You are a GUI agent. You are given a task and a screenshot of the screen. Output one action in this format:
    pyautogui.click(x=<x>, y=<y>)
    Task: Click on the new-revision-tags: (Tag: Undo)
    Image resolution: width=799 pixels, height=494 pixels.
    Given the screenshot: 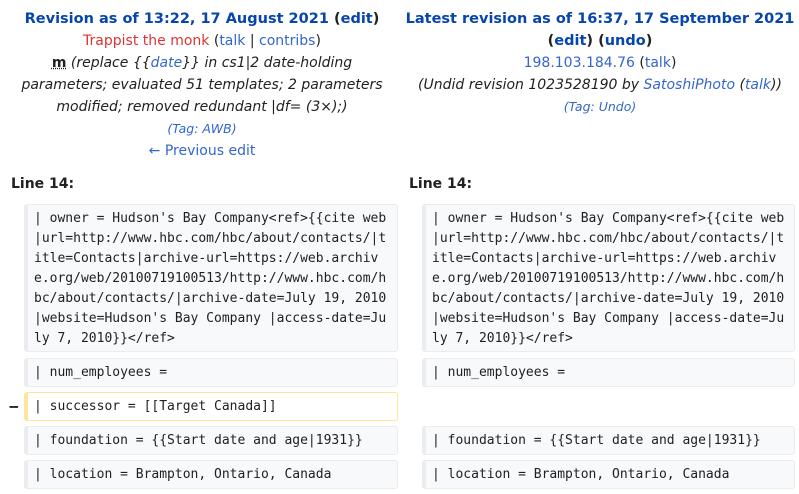 What is the action you would take?
    pyautogui.click(x=600, y=106)
    